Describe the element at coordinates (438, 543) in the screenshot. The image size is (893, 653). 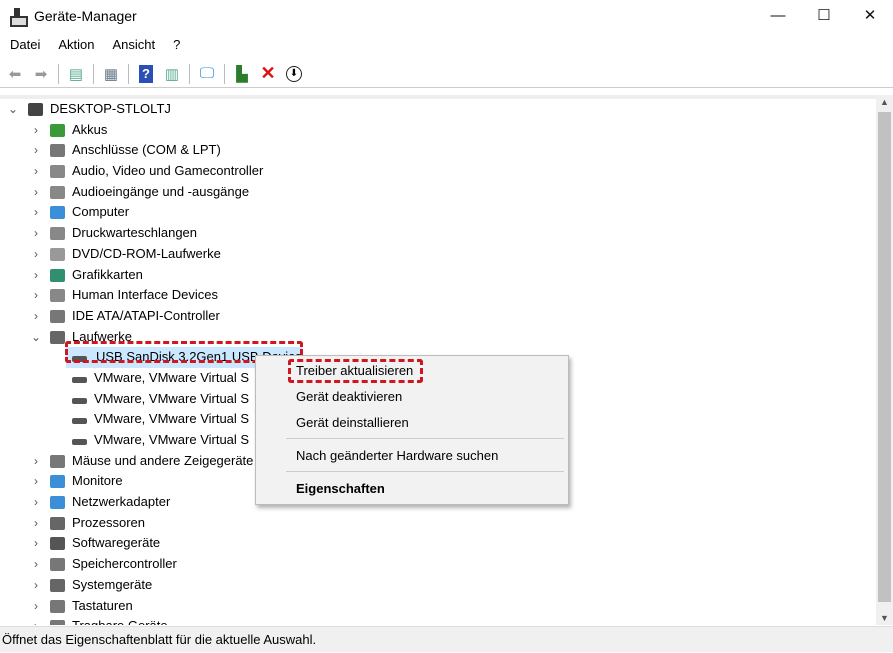
I see `tree-category: › Softwaregeräte` at that location.